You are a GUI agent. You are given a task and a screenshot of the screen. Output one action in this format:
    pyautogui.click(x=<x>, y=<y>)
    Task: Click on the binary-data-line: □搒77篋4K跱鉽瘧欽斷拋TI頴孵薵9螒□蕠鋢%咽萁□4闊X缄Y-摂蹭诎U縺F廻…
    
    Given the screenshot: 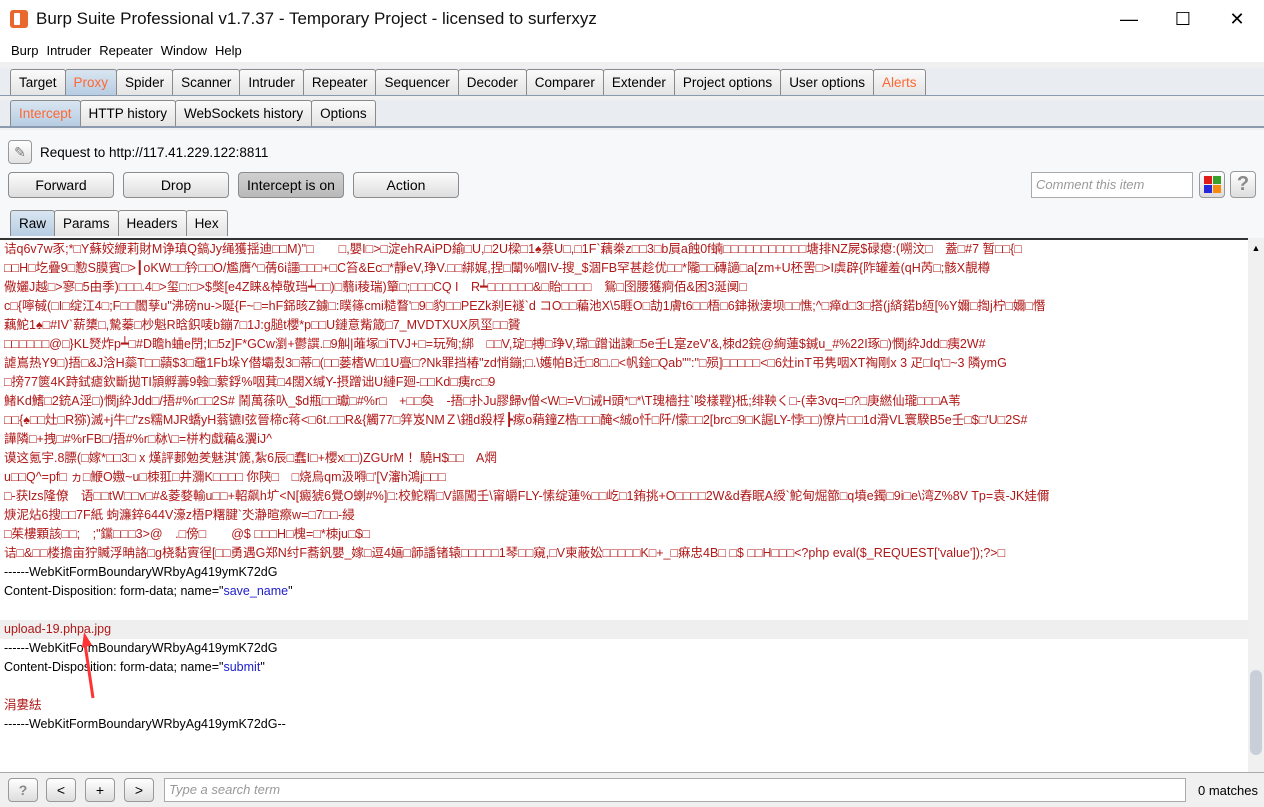 What is the action you would take?
    pyautogui.click(x=250, y=382)
    